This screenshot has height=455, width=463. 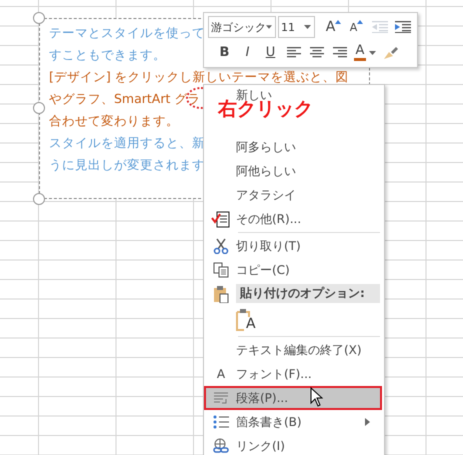 I want to click on scissors-icon, so click(x=221, y=246).